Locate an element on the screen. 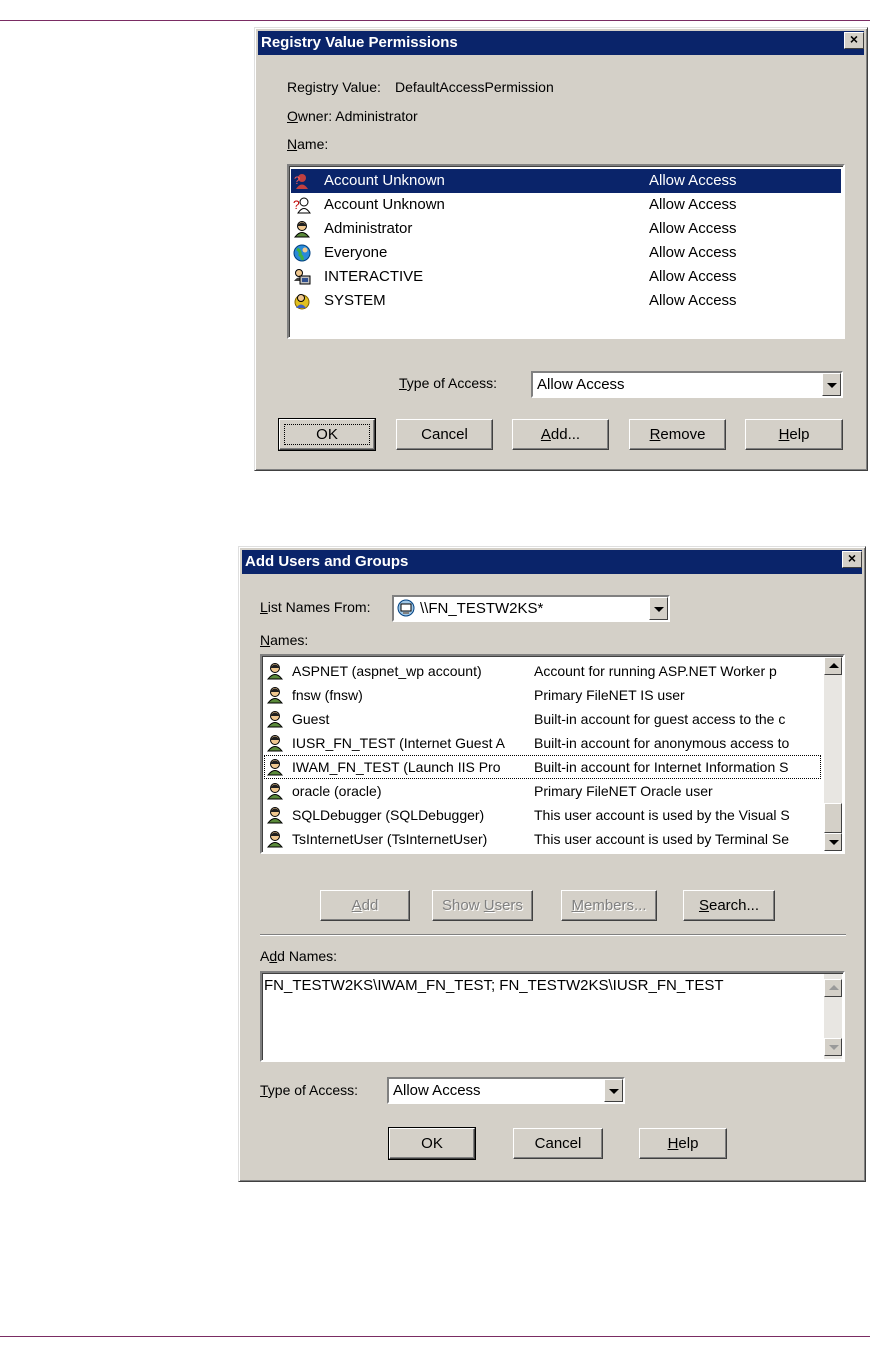  list-item: Everyone Allow Access is located at coordinates (566, 253).